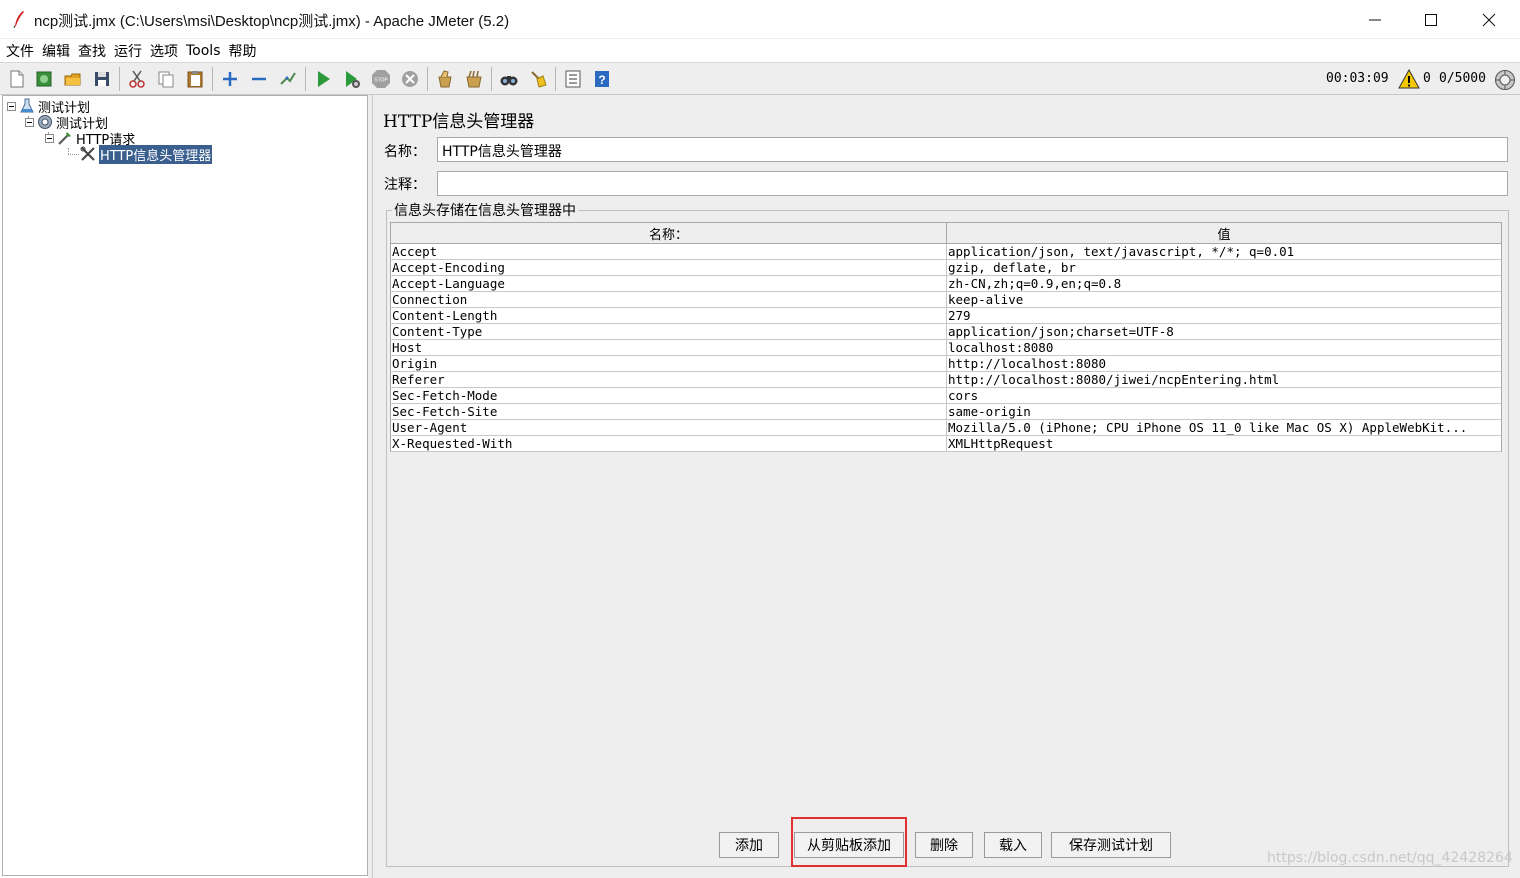  Describe the element at coordinates (410, 79) in the screenshot. I see `shutdown-button` at that location.